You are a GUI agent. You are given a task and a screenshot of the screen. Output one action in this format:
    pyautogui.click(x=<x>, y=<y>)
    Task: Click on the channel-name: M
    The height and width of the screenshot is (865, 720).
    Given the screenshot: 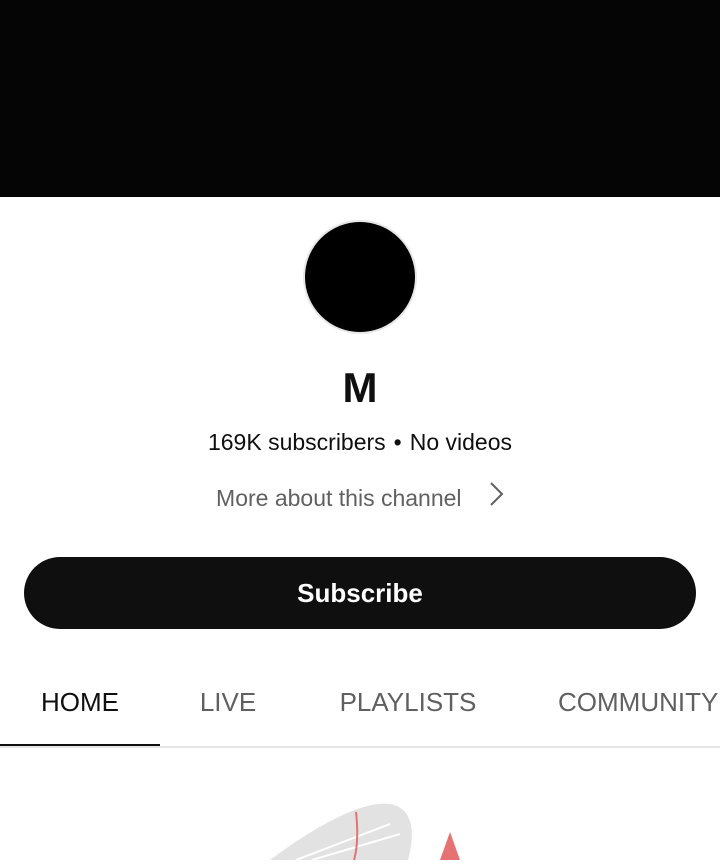 What is the action you would take?
    pyautogui.click(x=360, y=387)
    